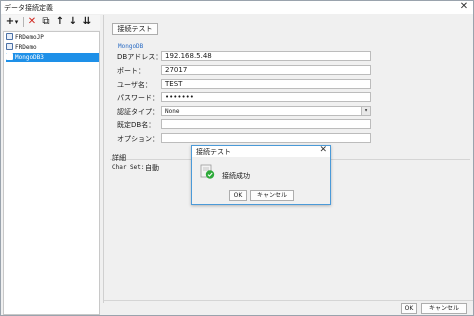 The width and height of the screenshot is (474, 316). What do you see at coordinates (32, 22) in the screenshot?
I see `delete-icon: ✕` at bounding box center [32, 22].